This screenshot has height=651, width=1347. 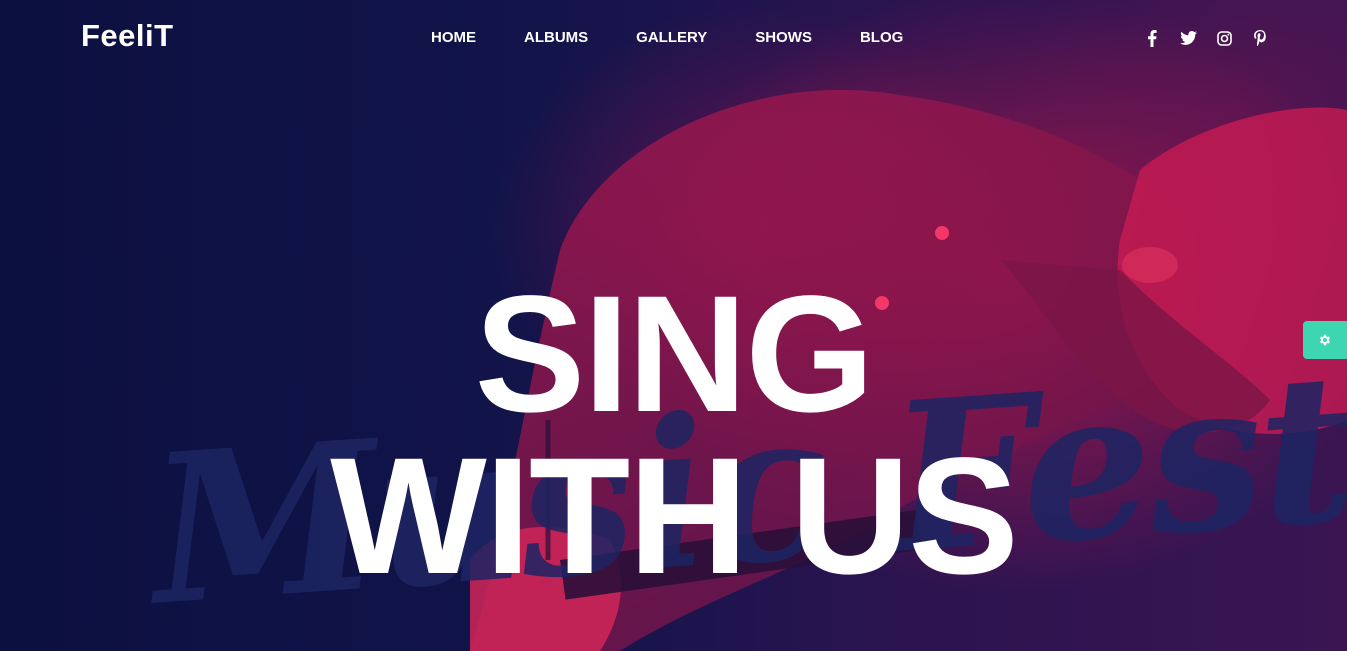 I want to click on nav-item-blog: BLOG, so click(x=881, y=38).